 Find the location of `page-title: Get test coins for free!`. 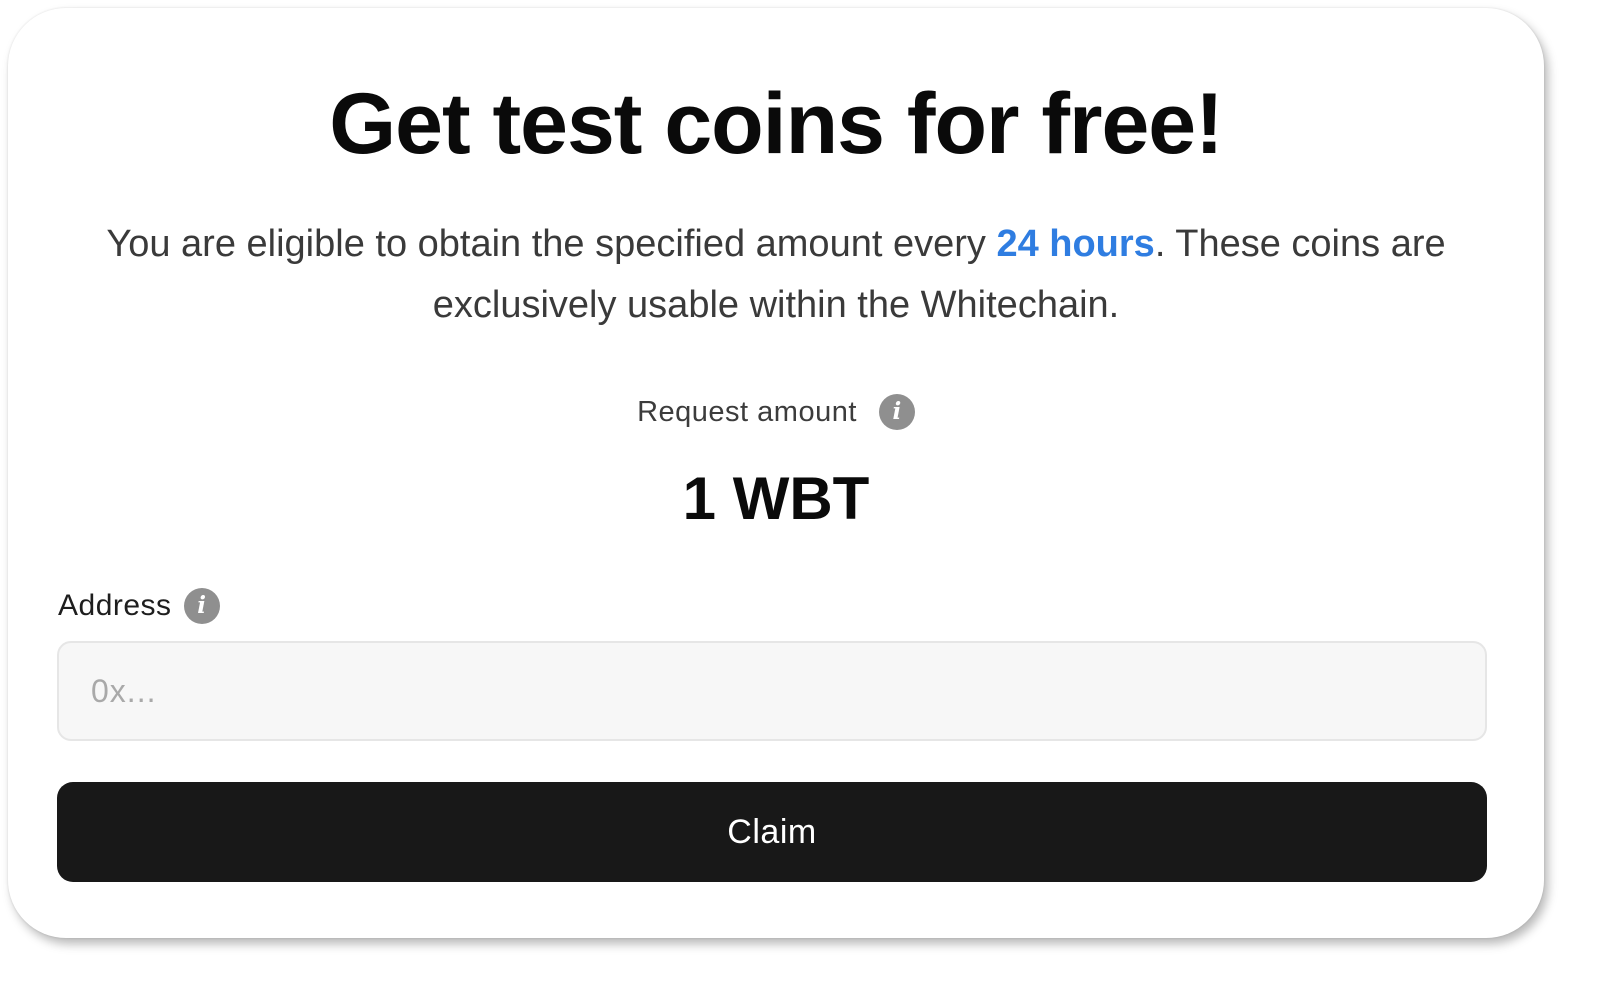

page-title: Get test coins for free! is located at coordinates (776, 124).